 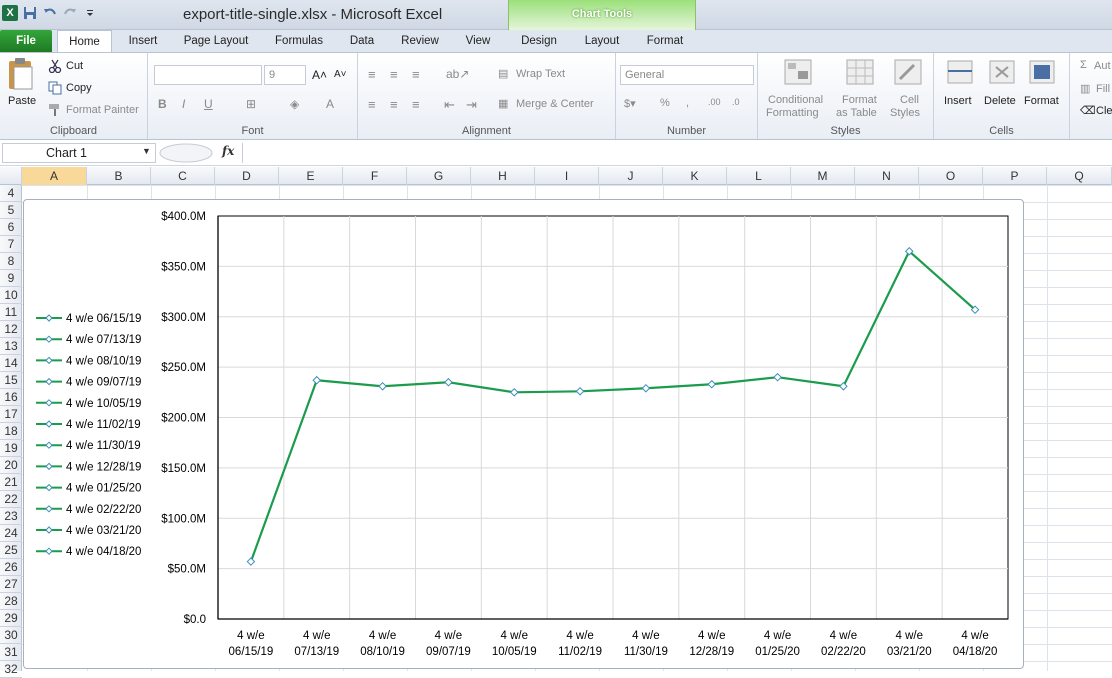 I want to click on copy-button: Copy, so click(x=79, y=88).